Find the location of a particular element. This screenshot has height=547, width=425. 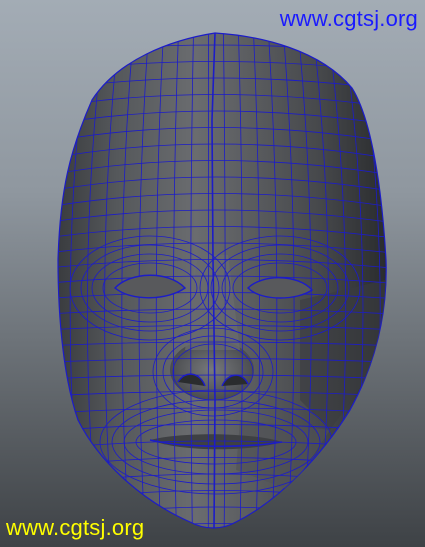

watermark-top: www.cgtsj.org is located at coordinates (348, 18).